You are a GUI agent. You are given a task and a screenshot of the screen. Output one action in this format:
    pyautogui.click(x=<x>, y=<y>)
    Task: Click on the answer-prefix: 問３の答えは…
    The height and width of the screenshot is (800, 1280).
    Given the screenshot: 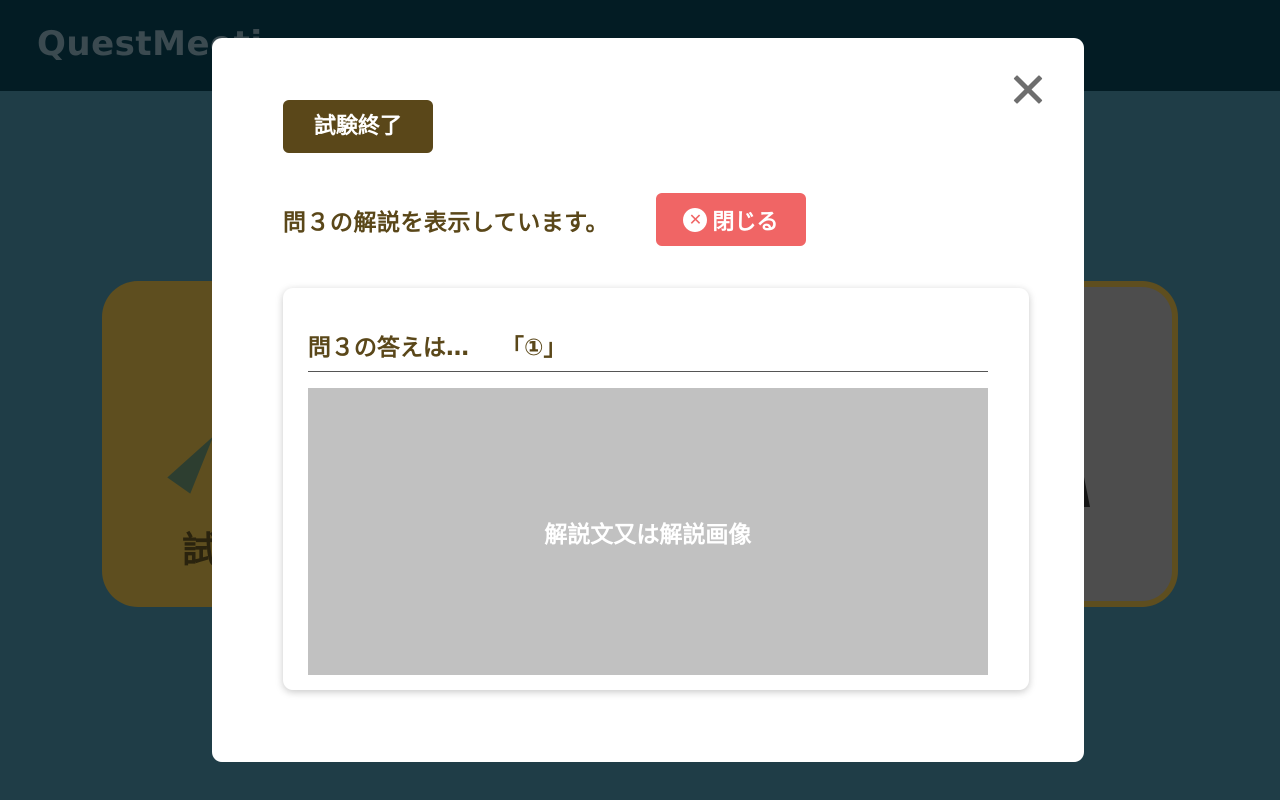 What is the action you would take?
    pyautogui.click(x=388, y=348)
    